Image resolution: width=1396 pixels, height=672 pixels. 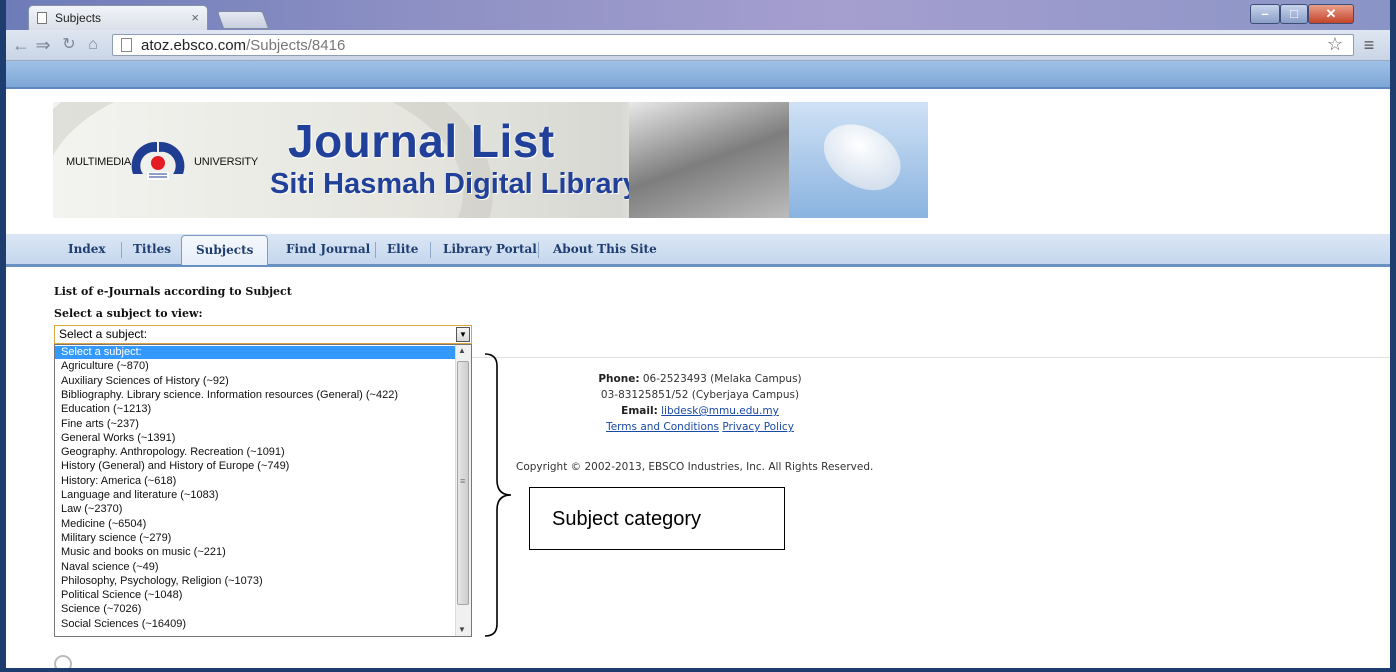 I want to click on option-item: Social Sciences (~16409), so click(x=257, y=624).